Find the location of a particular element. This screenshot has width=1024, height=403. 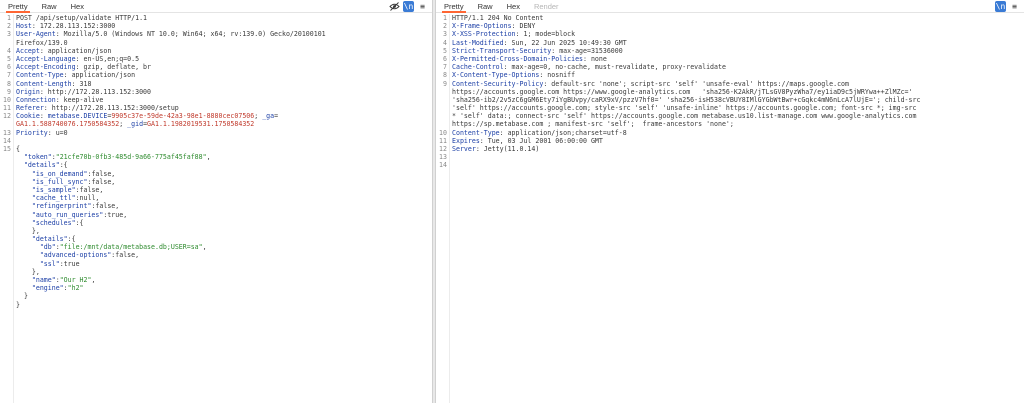

request-code-line: "ssl":true is located at coordinates (216, 264).